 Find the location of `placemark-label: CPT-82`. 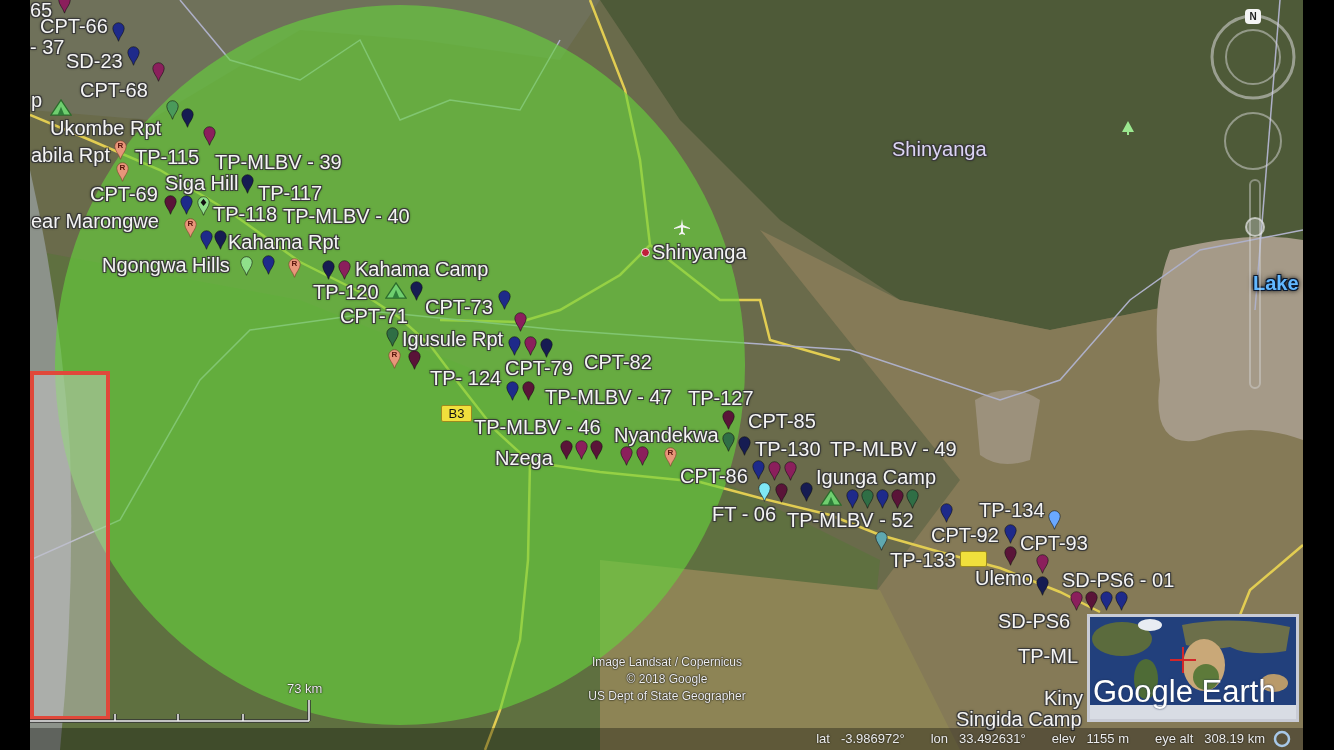

placemark-label: CPT-82 is located at coordinates (618, 362).